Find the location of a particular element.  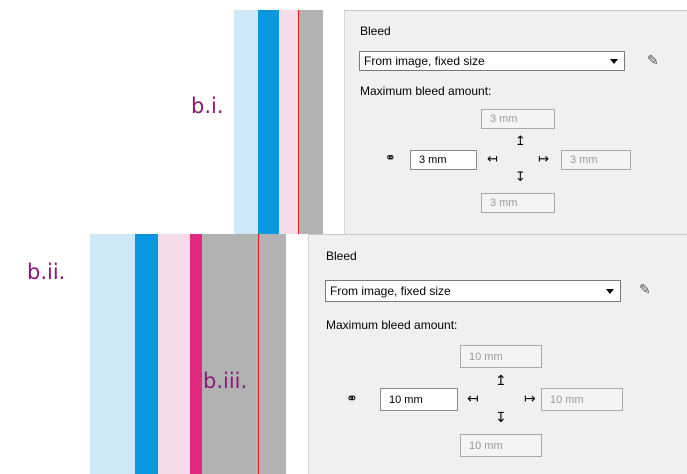

annotation-b-iii: b.iii. is located at coordinates (225, 381).